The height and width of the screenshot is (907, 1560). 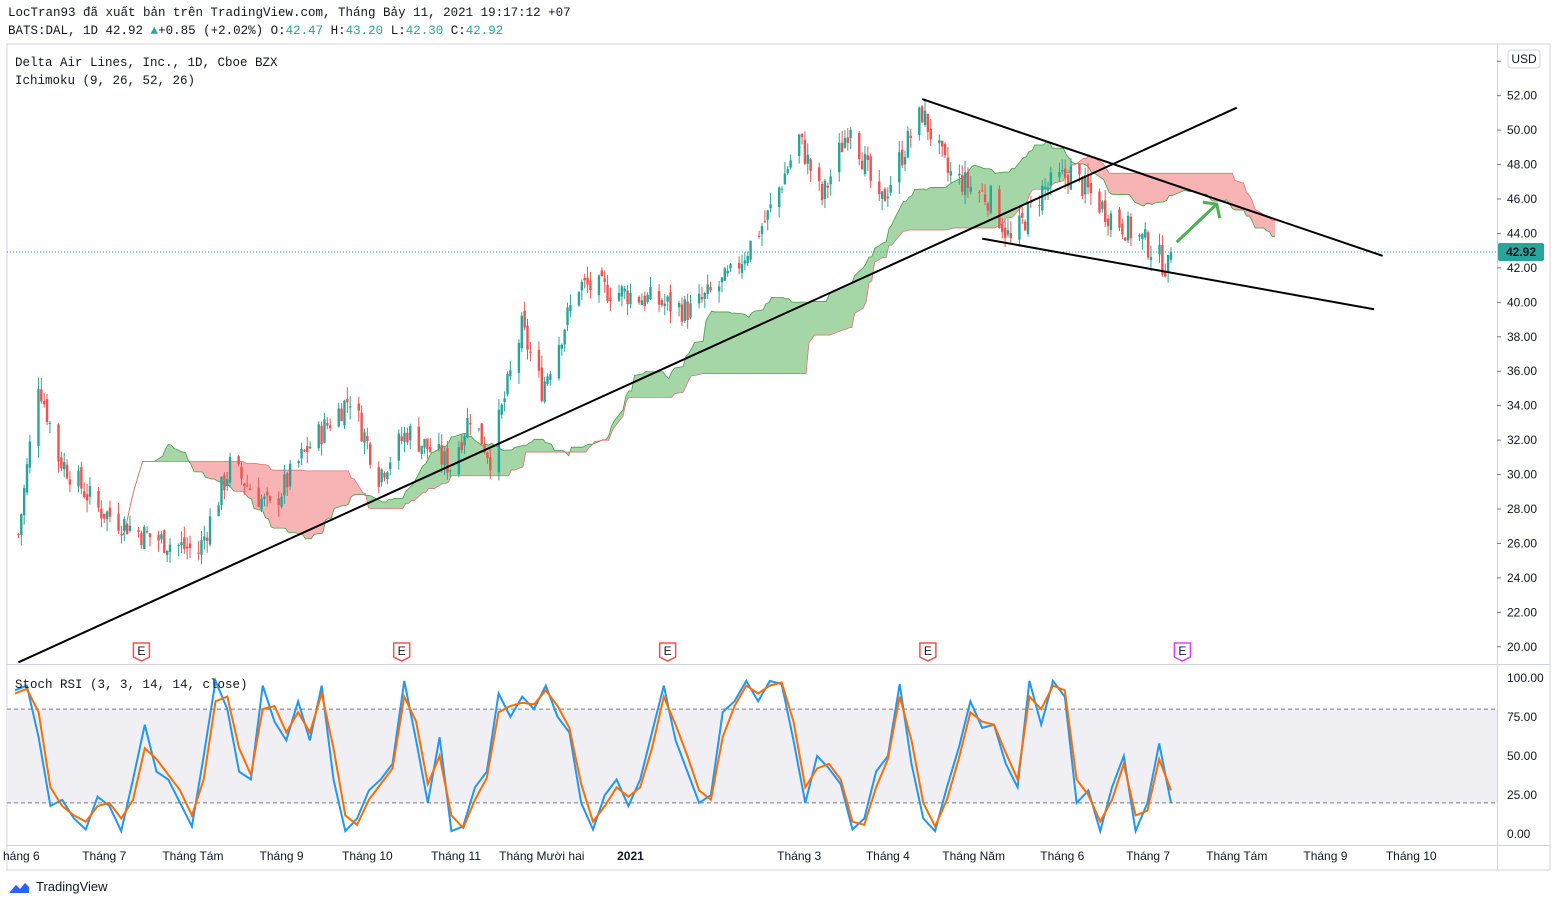 I want to click on stoch-tick-label: 0.00, so click(x=1519, y=834).